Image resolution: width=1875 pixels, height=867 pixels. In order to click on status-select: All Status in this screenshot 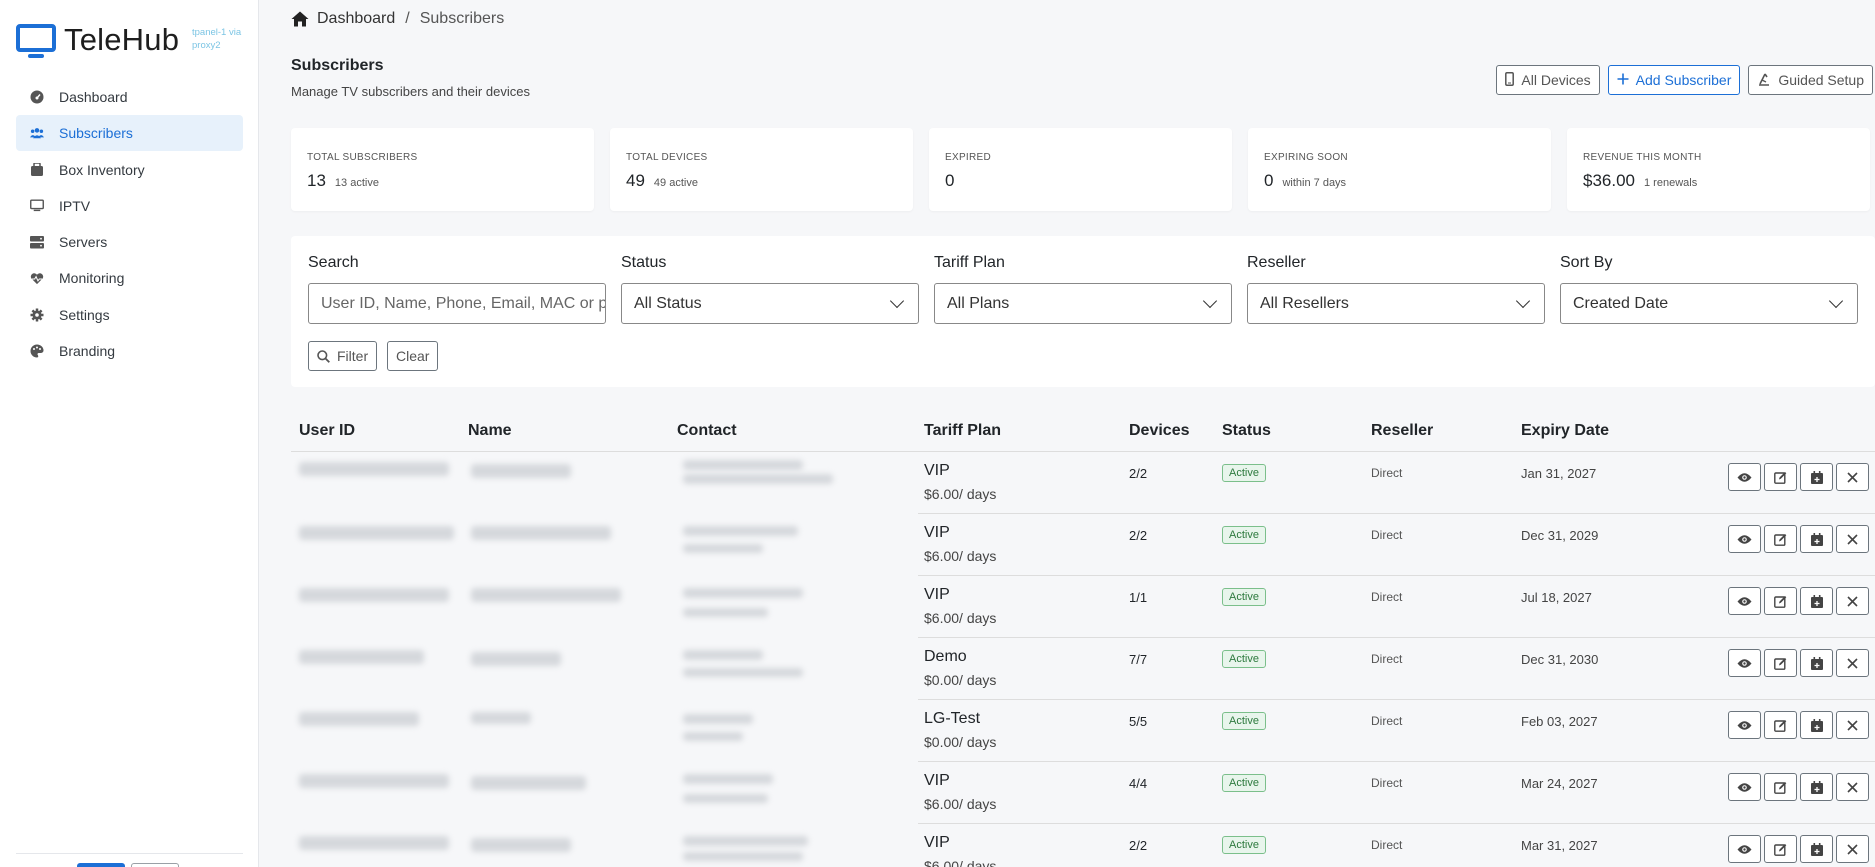, I will do `click(770, 303)`.